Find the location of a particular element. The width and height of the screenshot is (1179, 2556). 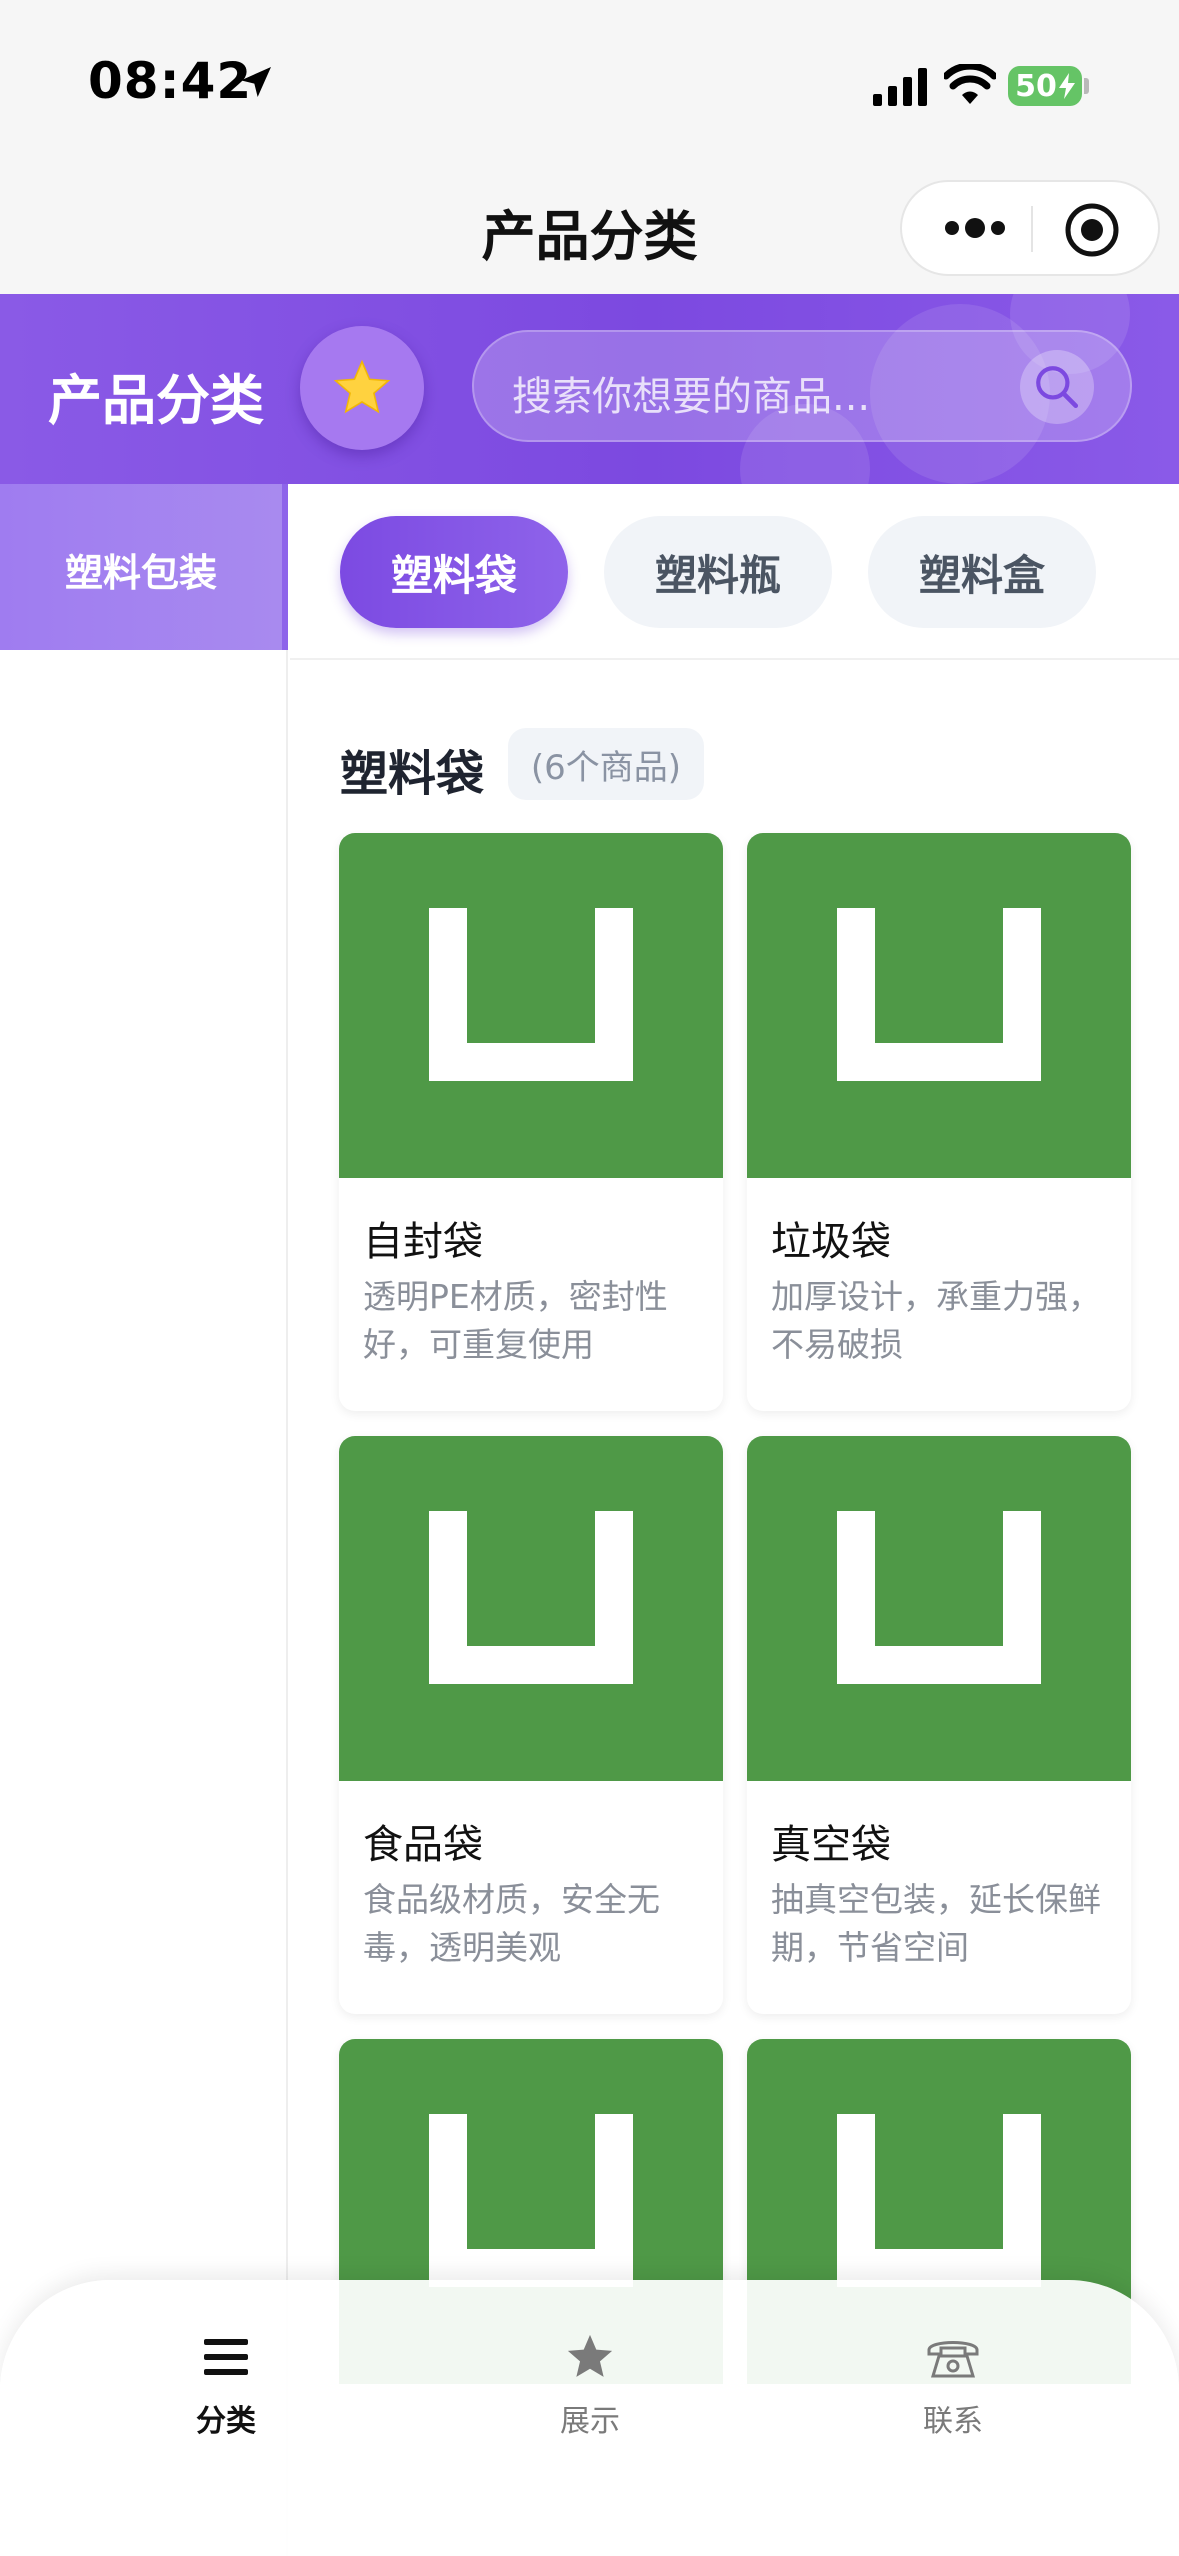

bottom-tab-label: 分类 is located at coordinates (226, 2421).